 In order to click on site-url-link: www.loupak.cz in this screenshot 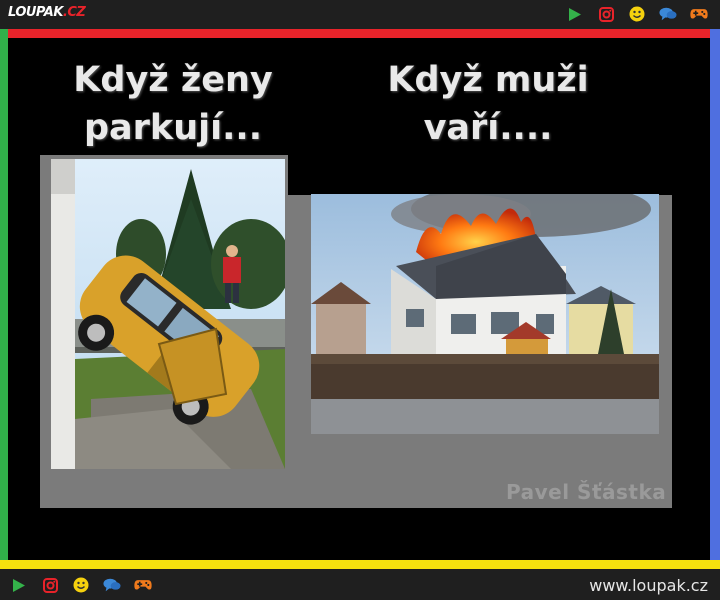, I will do `click(648, 585)`.